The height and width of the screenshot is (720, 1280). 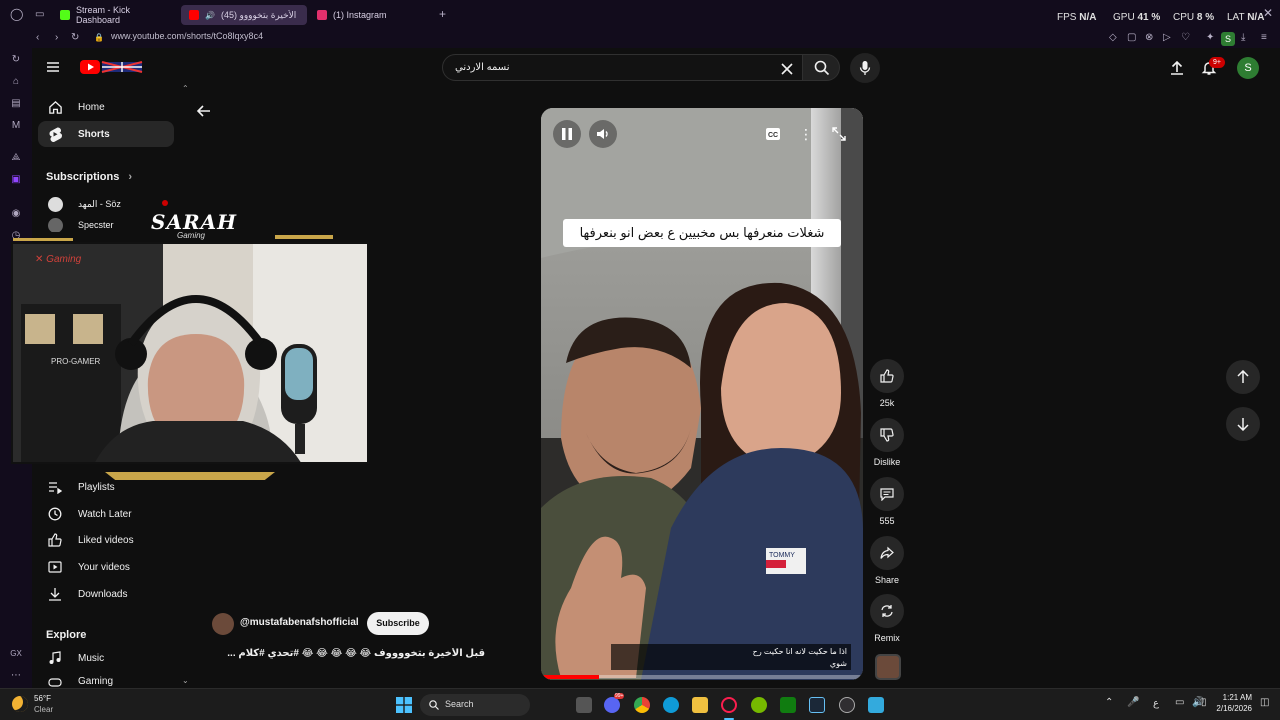 I want to click on share-button: Share, so click(x=887, y=560).